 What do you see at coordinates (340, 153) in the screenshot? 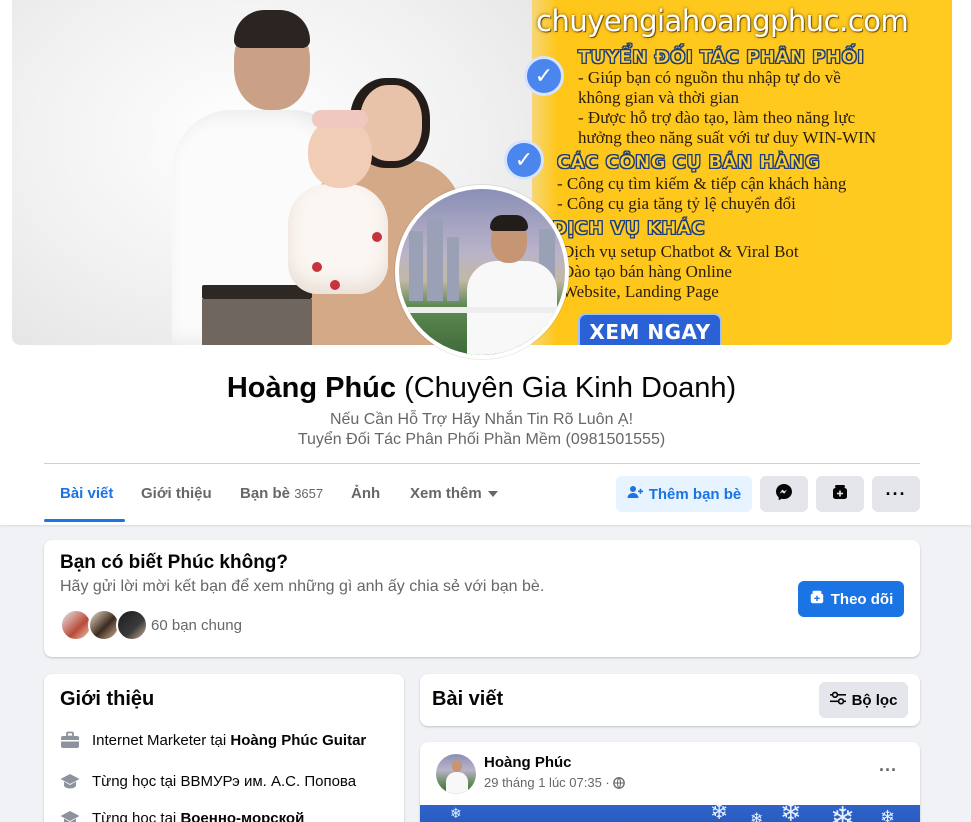
I see `cover-baby-head` at bounding box center [340, 153].